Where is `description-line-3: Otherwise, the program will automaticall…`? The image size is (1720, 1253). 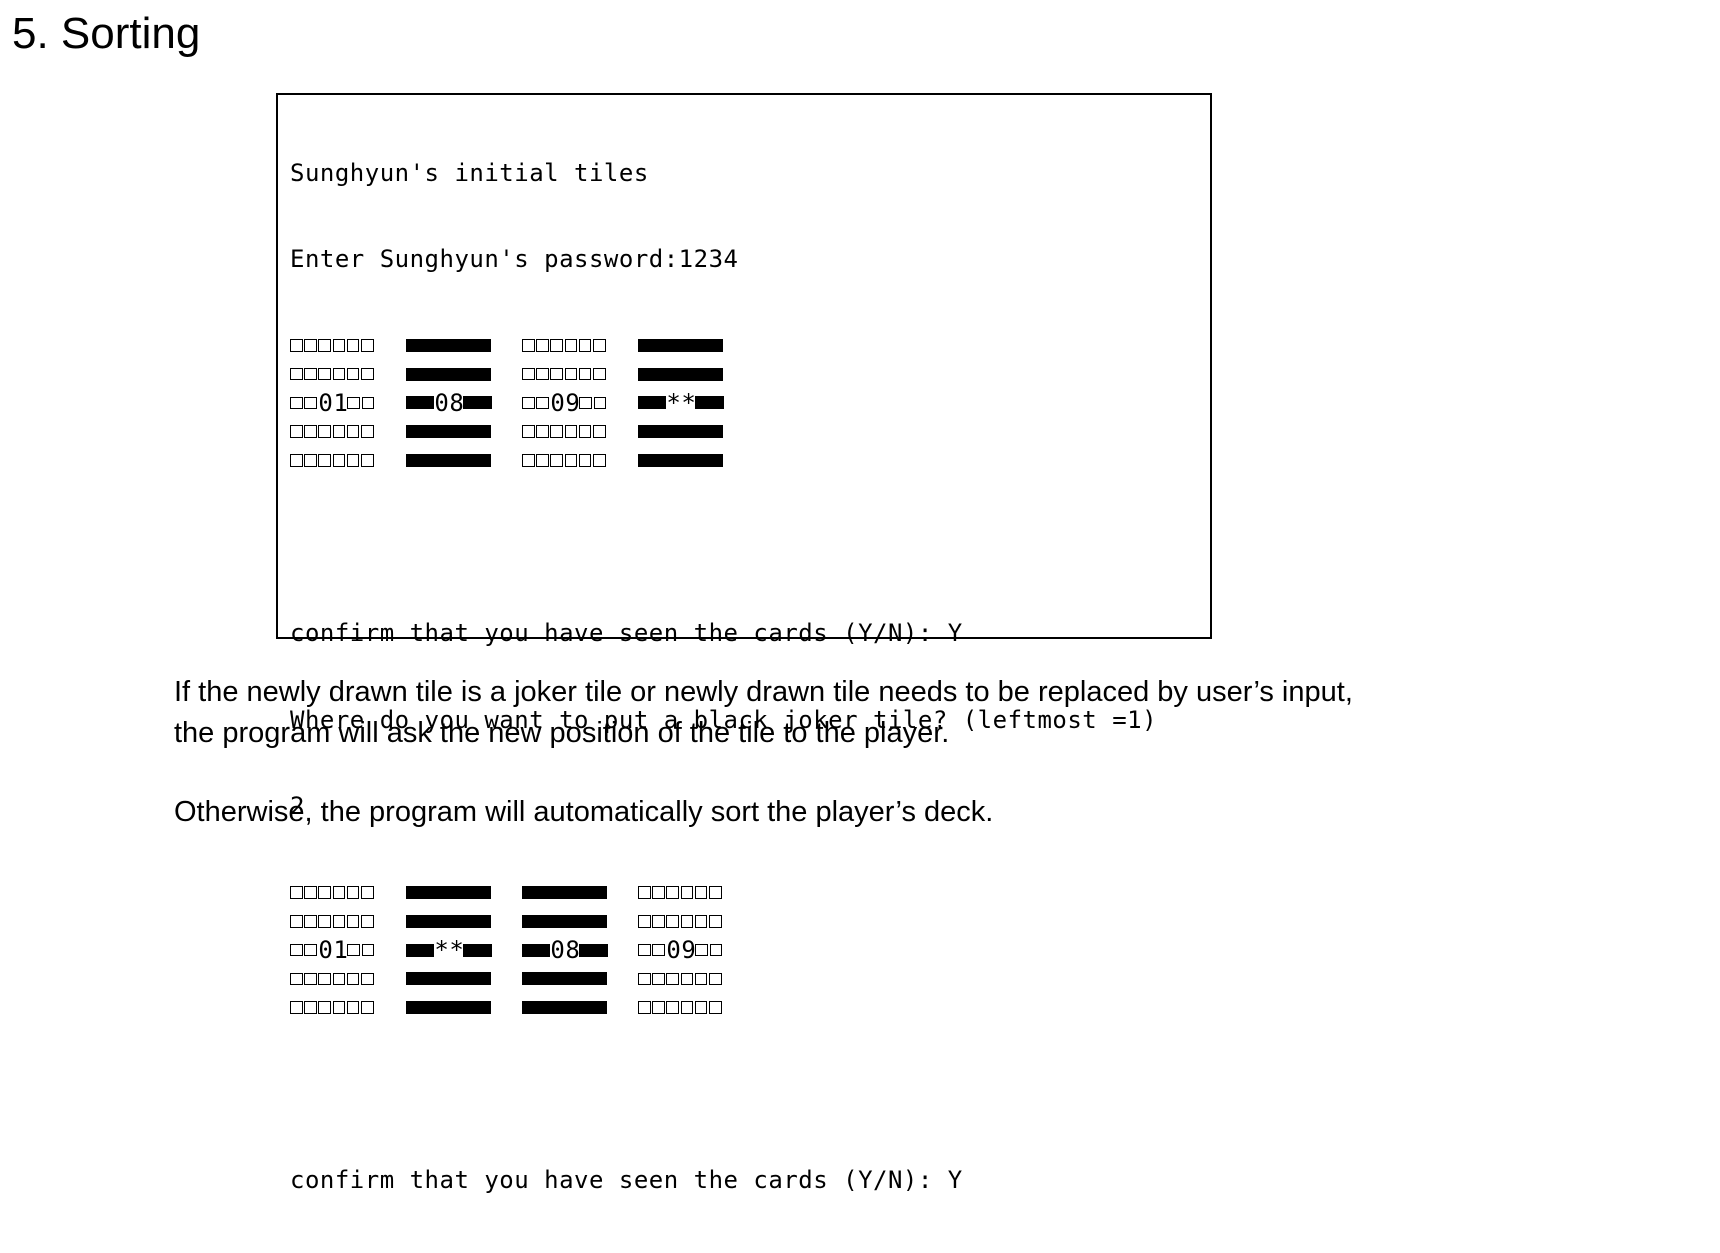 description-line-3: Otherwise, the program will automaticall… is located at coordinates (584, 812).